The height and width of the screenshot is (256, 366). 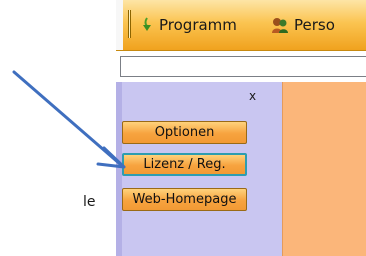 I want to click on toolbar: Programm Perso, so click(x=241, y=25).